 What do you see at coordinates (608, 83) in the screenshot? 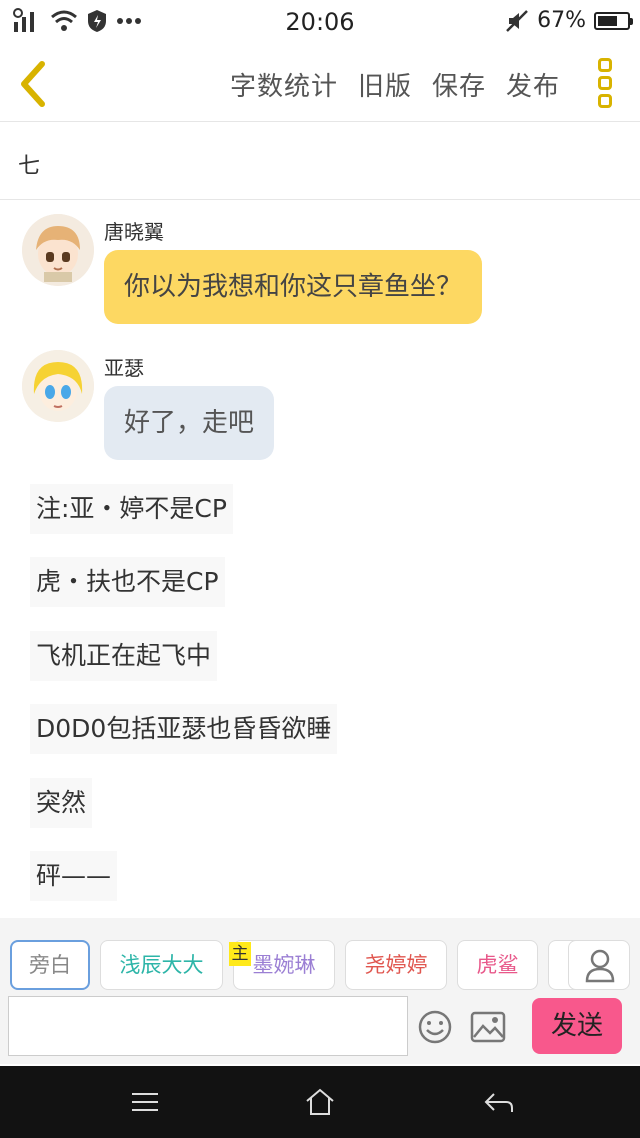
I see `more-menu-button` at bounding box center [608, 83].